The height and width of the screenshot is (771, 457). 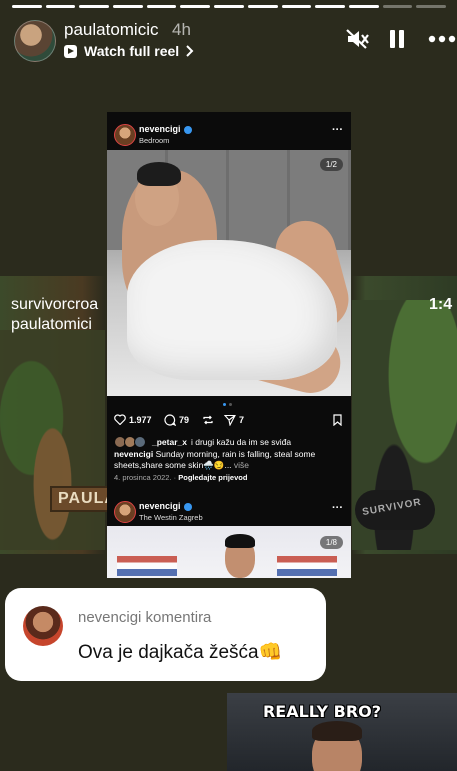 What do you see at coordinates (442, 39) in the screenshot?
I see `more-options-icon` at bounding box center [442, 39].